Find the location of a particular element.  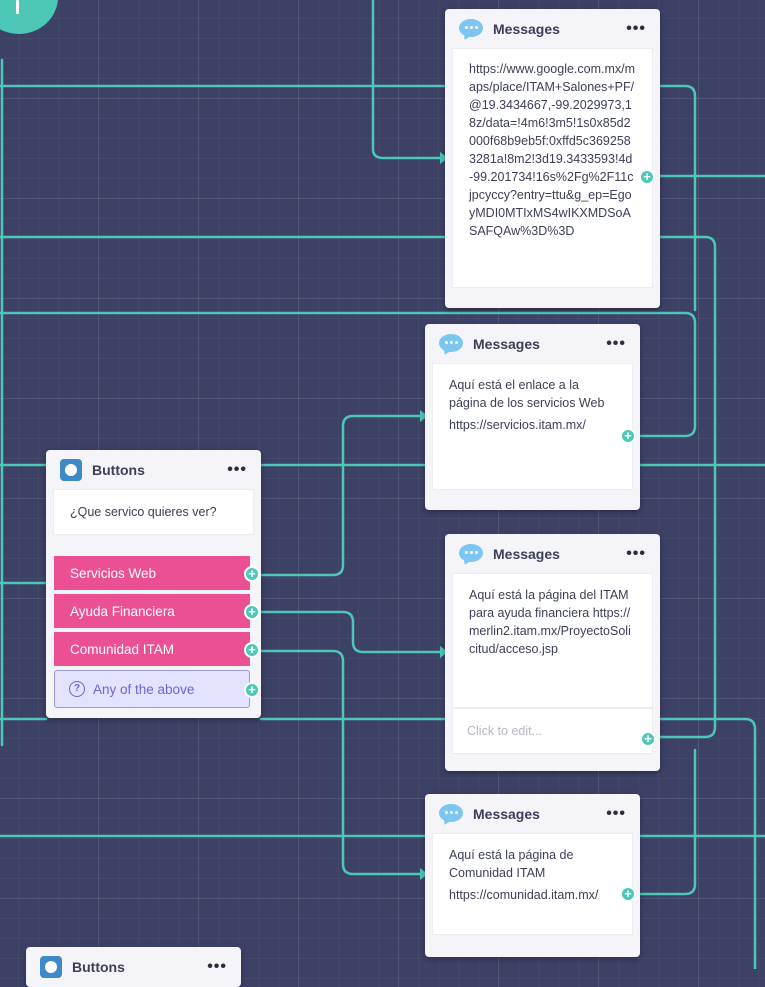

option-ayuda-financiera: Ayuda Financiera is located at coordinates (152, 611).